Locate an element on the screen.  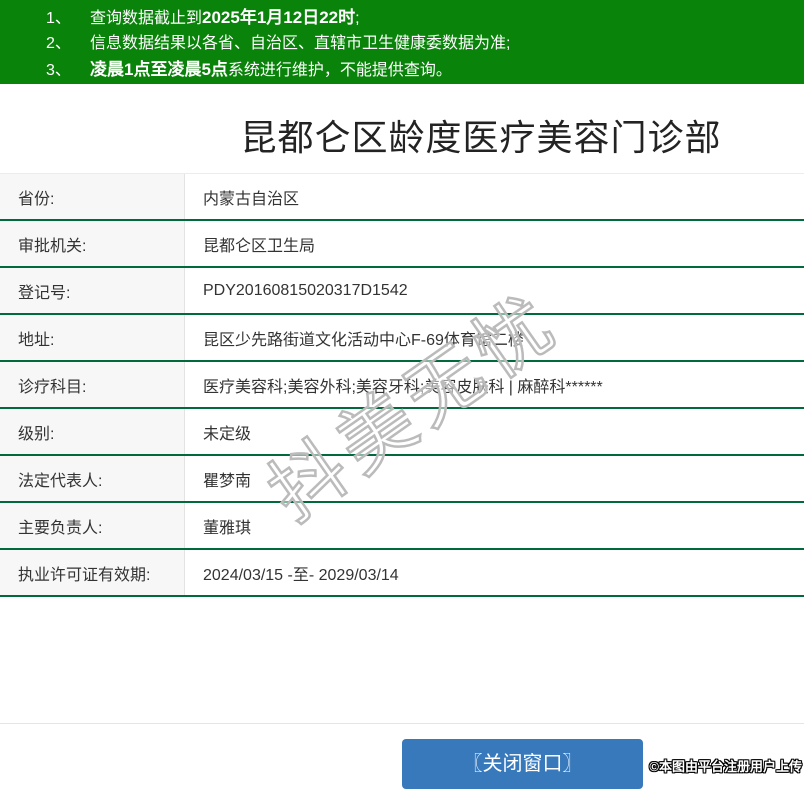
row-value: 瞿梦南 is located at coordinates (227, 481).